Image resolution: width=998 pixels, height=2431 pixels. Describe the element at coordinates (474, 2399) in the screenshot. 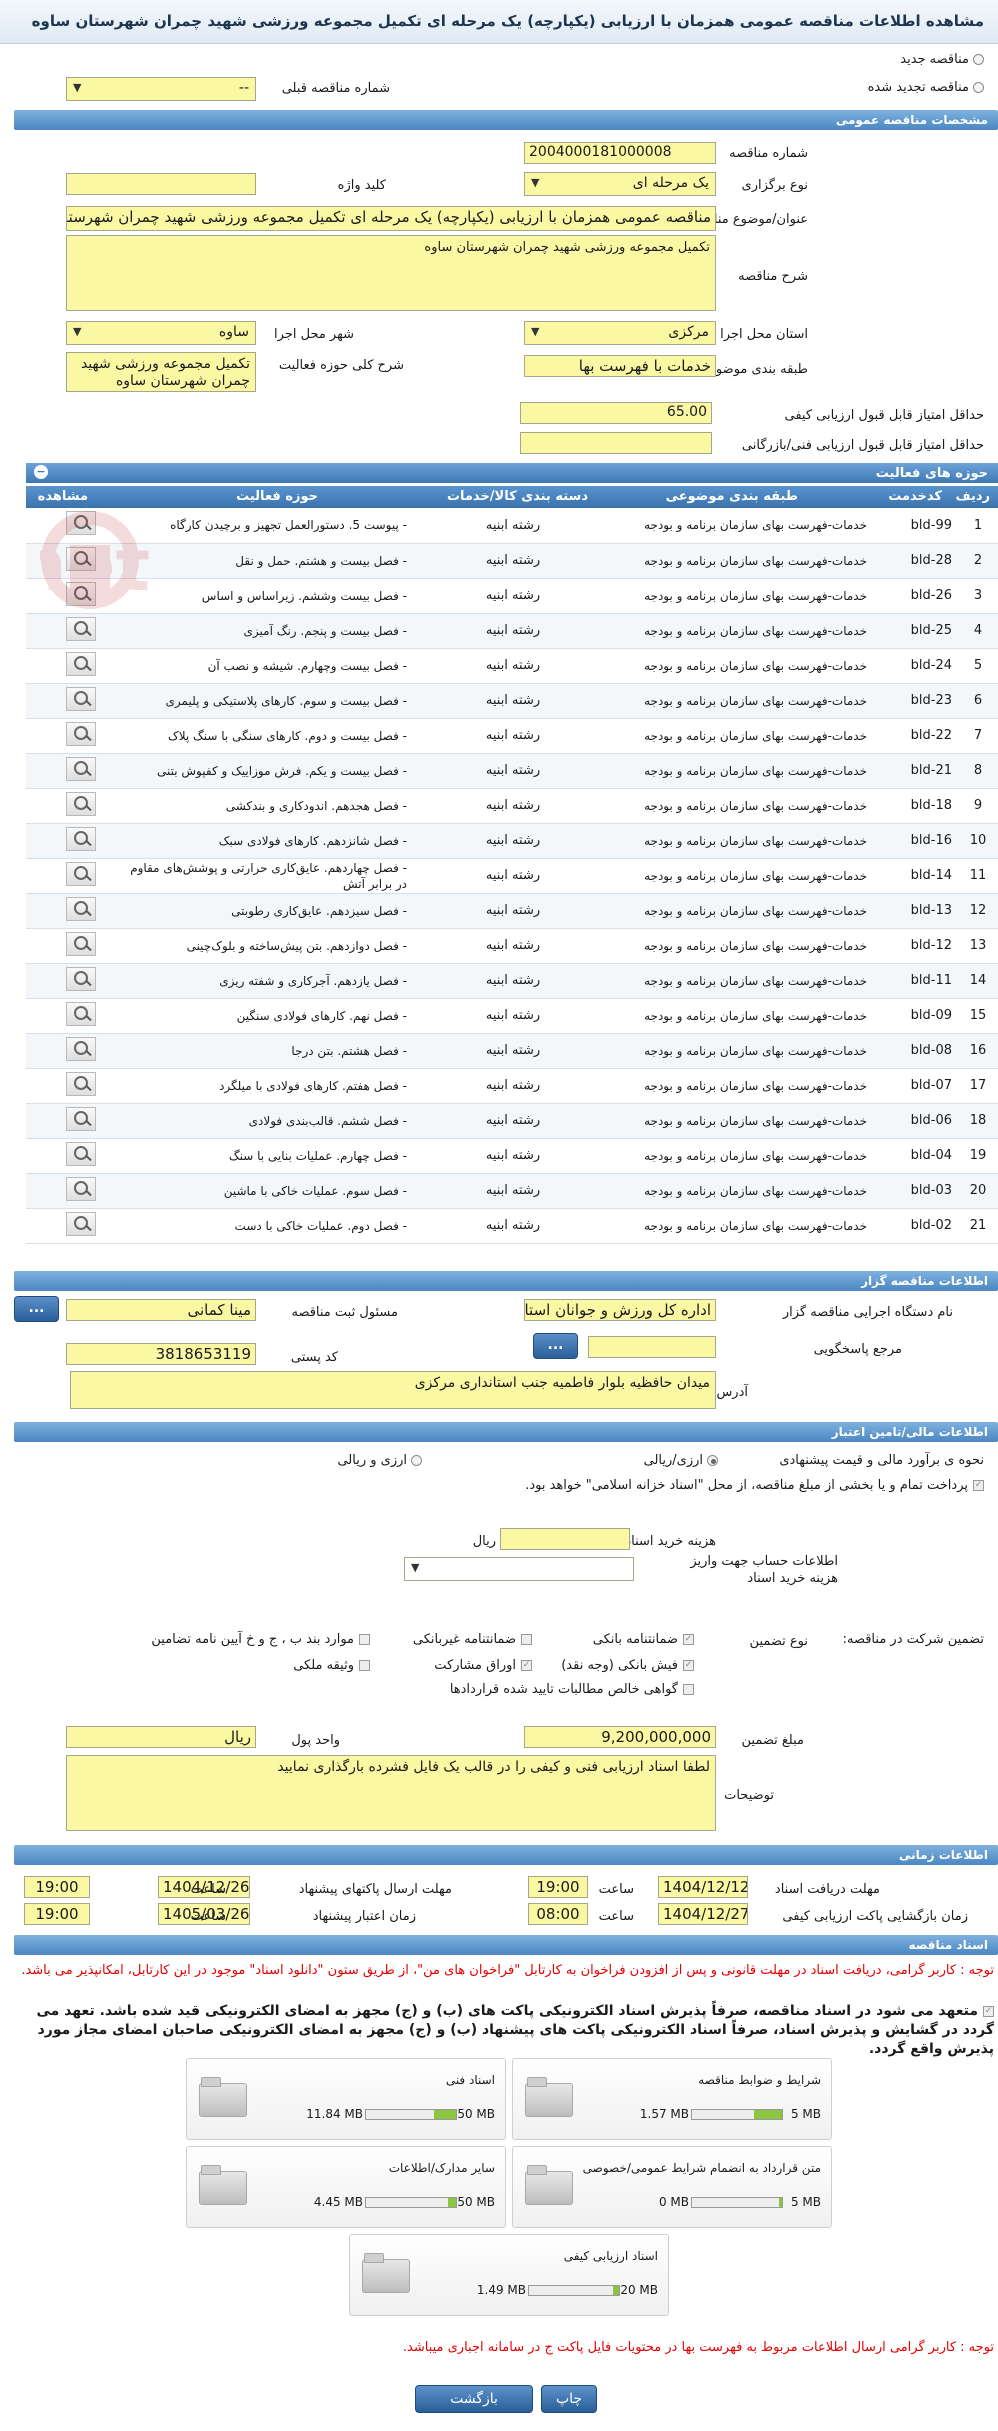

I see `back-button: بازگشت` at that location.